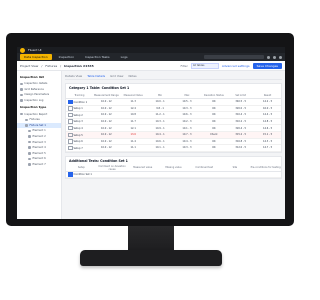 The height and width of the screenshot is (300, 320). What do you see at coordinates (267, 142) in the screenshot?
I see `table-cell: 14.3 - 5` at bounding box center [267, 142].